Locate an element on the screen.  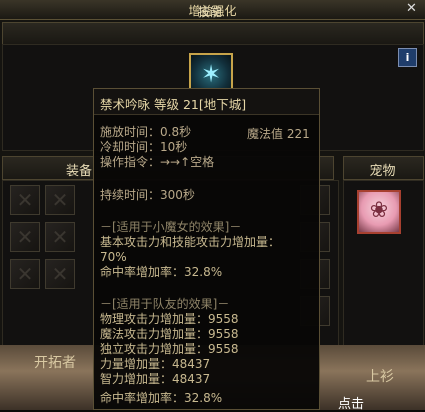
equipment-label: 装备 is located at coordinates (79, 171).